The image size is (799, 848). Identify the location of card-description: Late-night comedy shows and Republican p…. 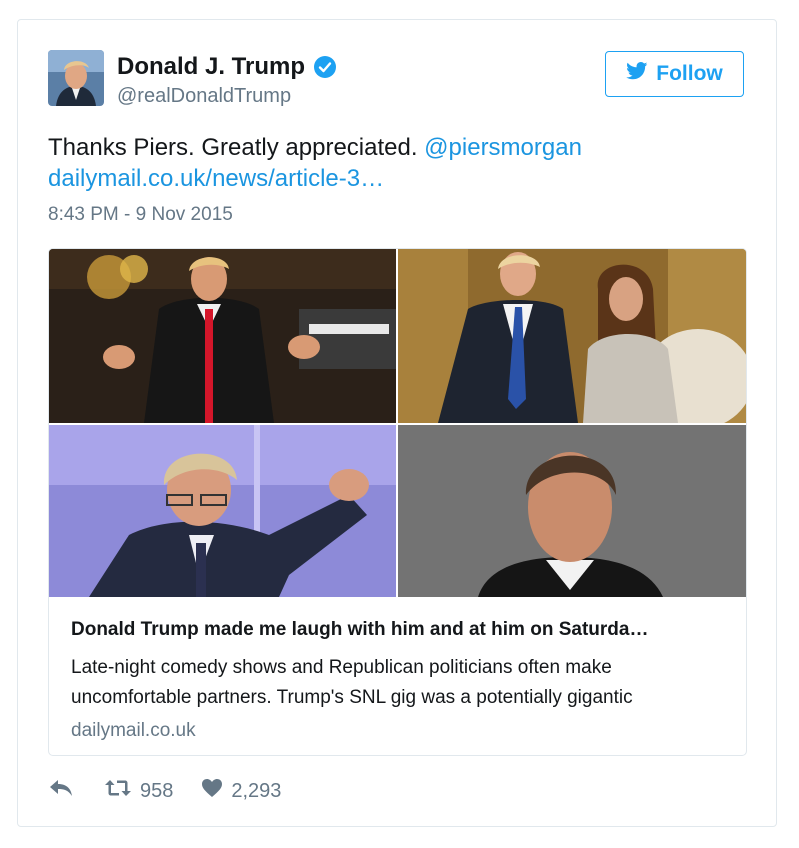
(401, 683).